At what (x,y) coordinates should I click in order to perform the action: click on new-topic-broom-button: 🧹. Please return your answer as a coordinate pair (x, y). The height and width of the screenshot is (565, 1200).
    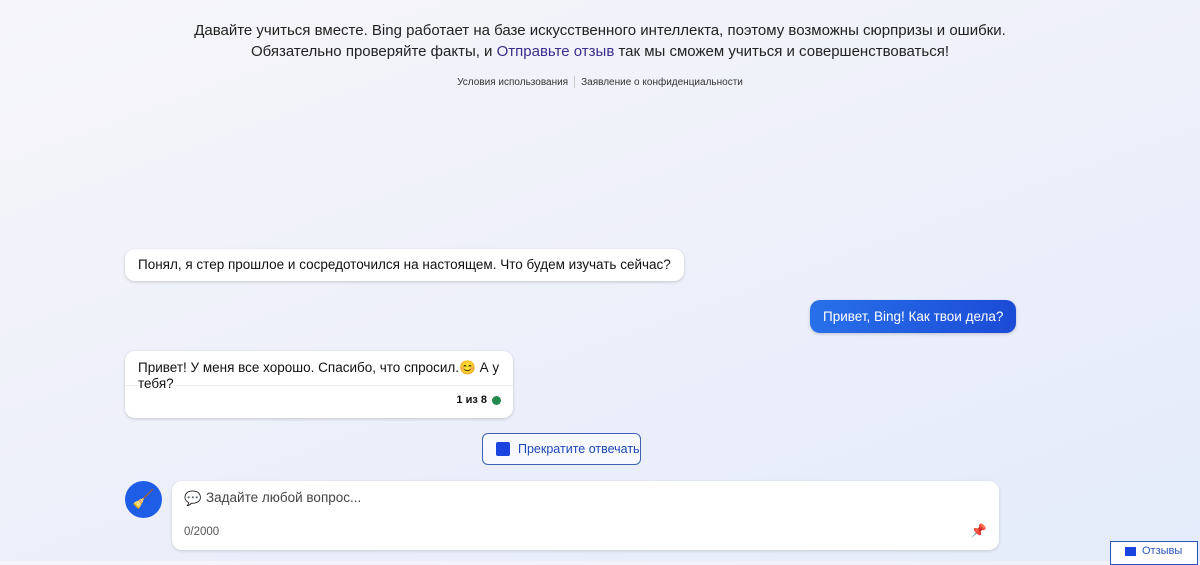
    Looking at the image, I should click on (143, 499).